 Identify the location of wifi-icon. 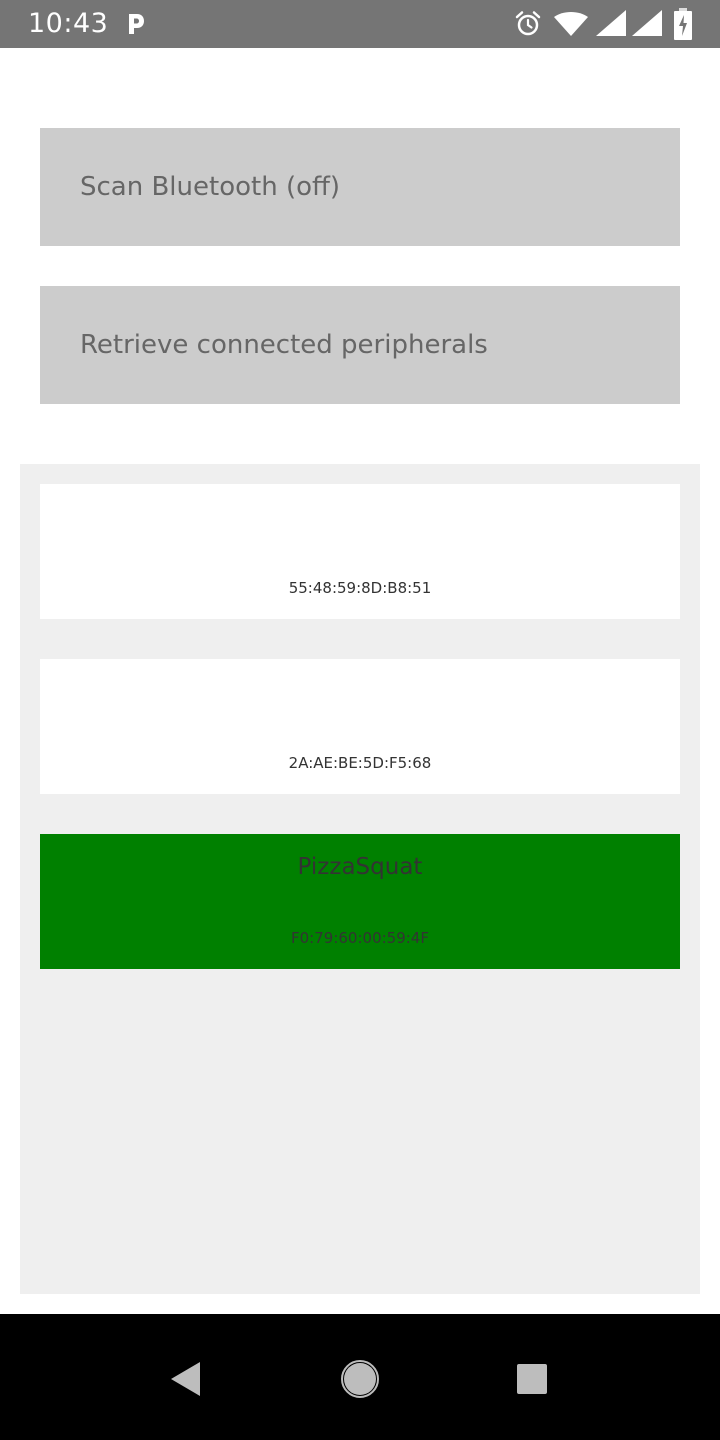
(571, 24).